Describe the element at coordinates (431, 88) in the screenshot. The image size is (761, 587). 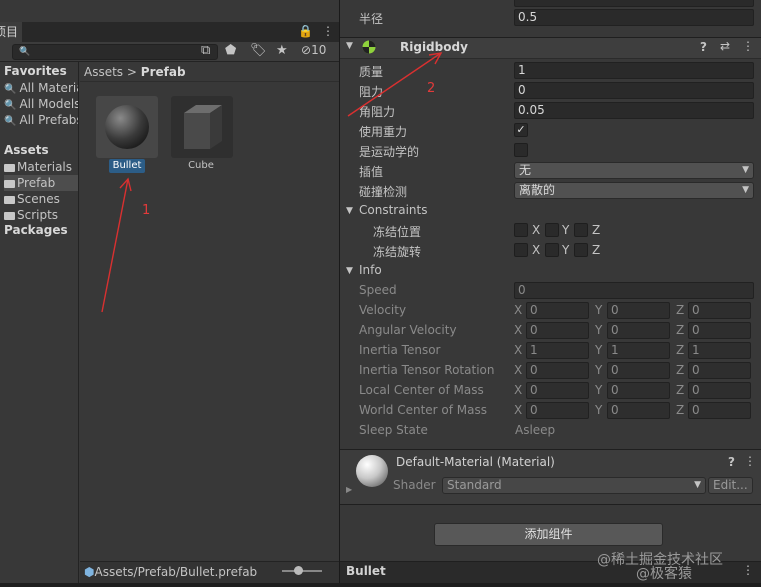
I see `annotation-label-2: 2` at that location.